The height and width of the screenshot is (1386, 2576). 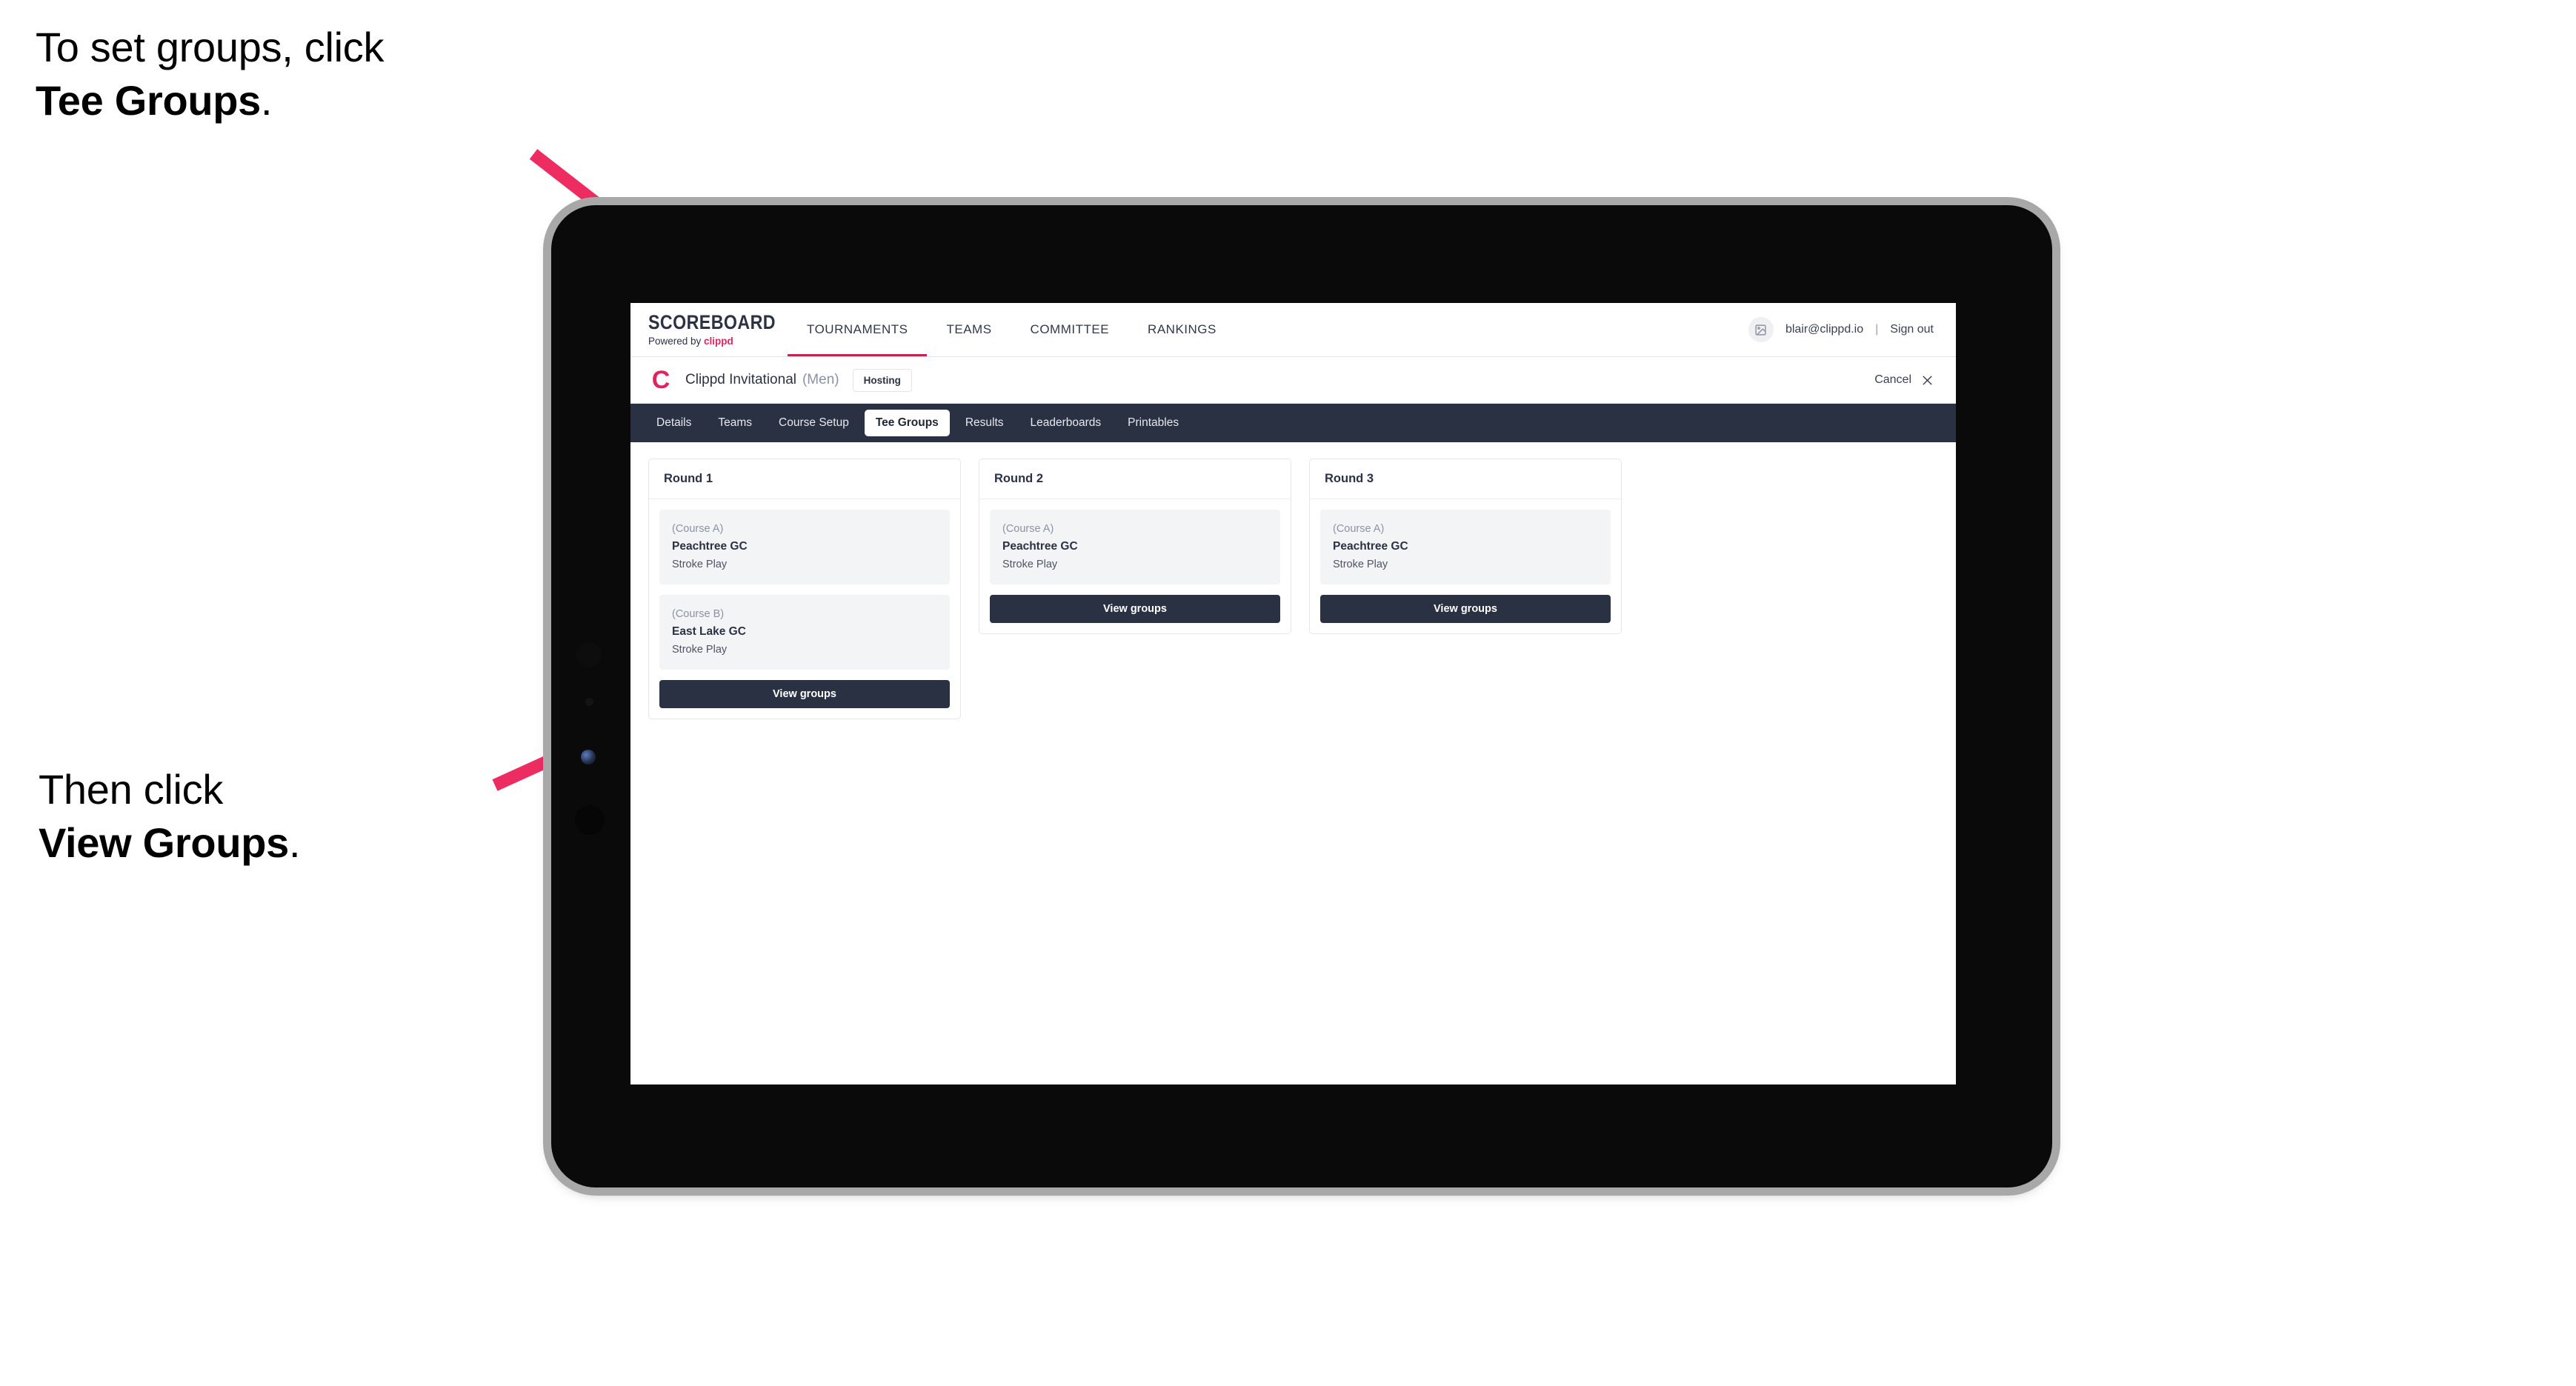 What do you see at coordinates (1825, 329) in the screenshot?
I see `user-email: blair@clippd.io` at bounding box center [1825, 329].